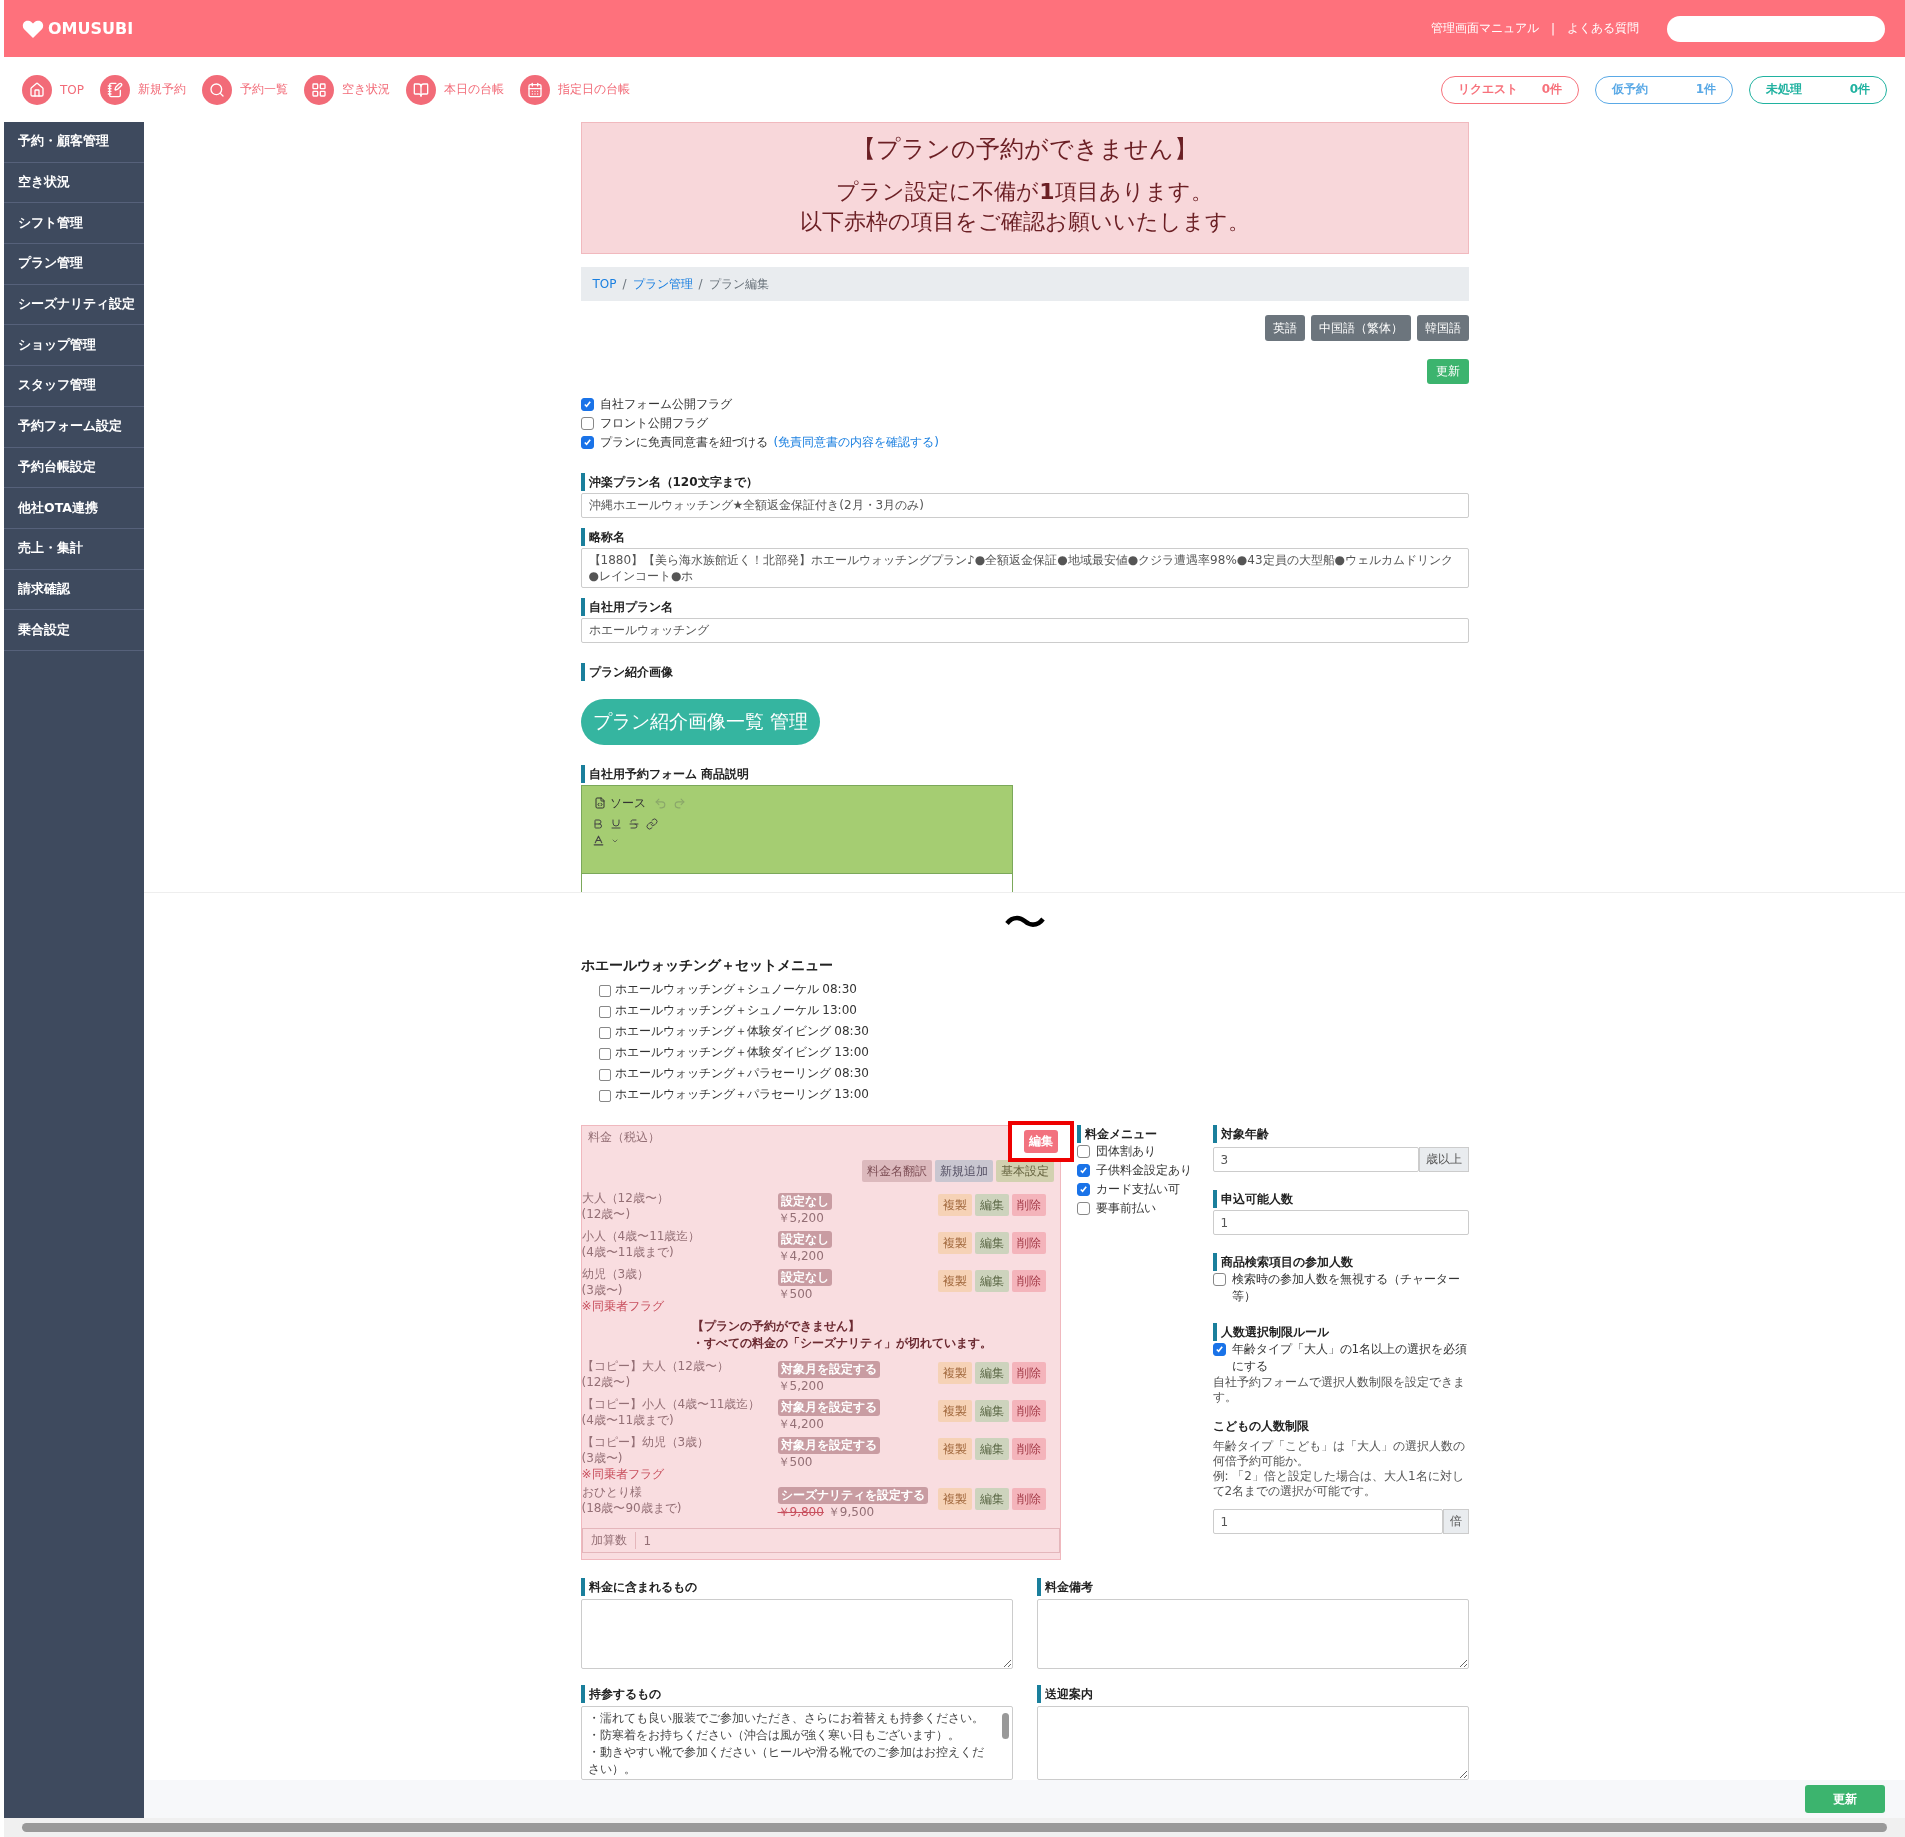 The height and width of the screenshot is (1837, 1905). Describe the element at coordinates (347, 89) in the screenshot. I see `nav-link: 空き状況` at that location.